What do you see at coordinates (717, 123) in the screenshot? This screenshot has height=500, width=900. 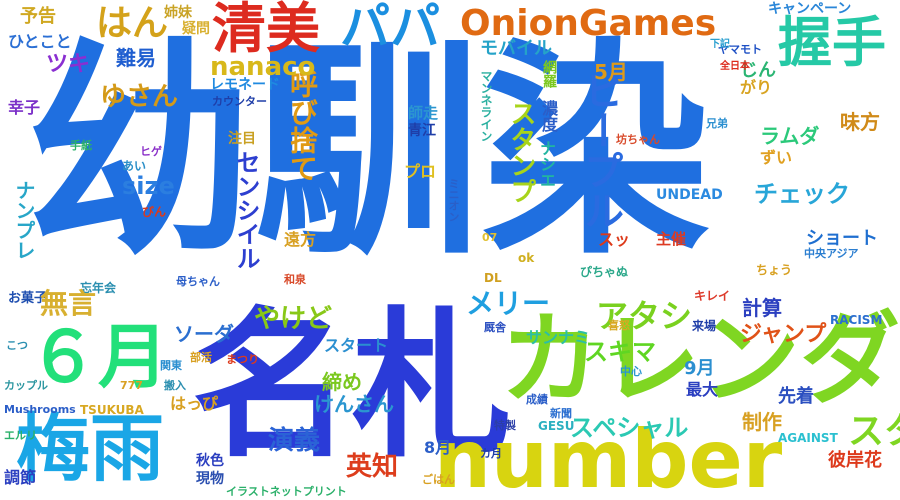 I see `word: 兄弟` at bounding box center [717, 123].